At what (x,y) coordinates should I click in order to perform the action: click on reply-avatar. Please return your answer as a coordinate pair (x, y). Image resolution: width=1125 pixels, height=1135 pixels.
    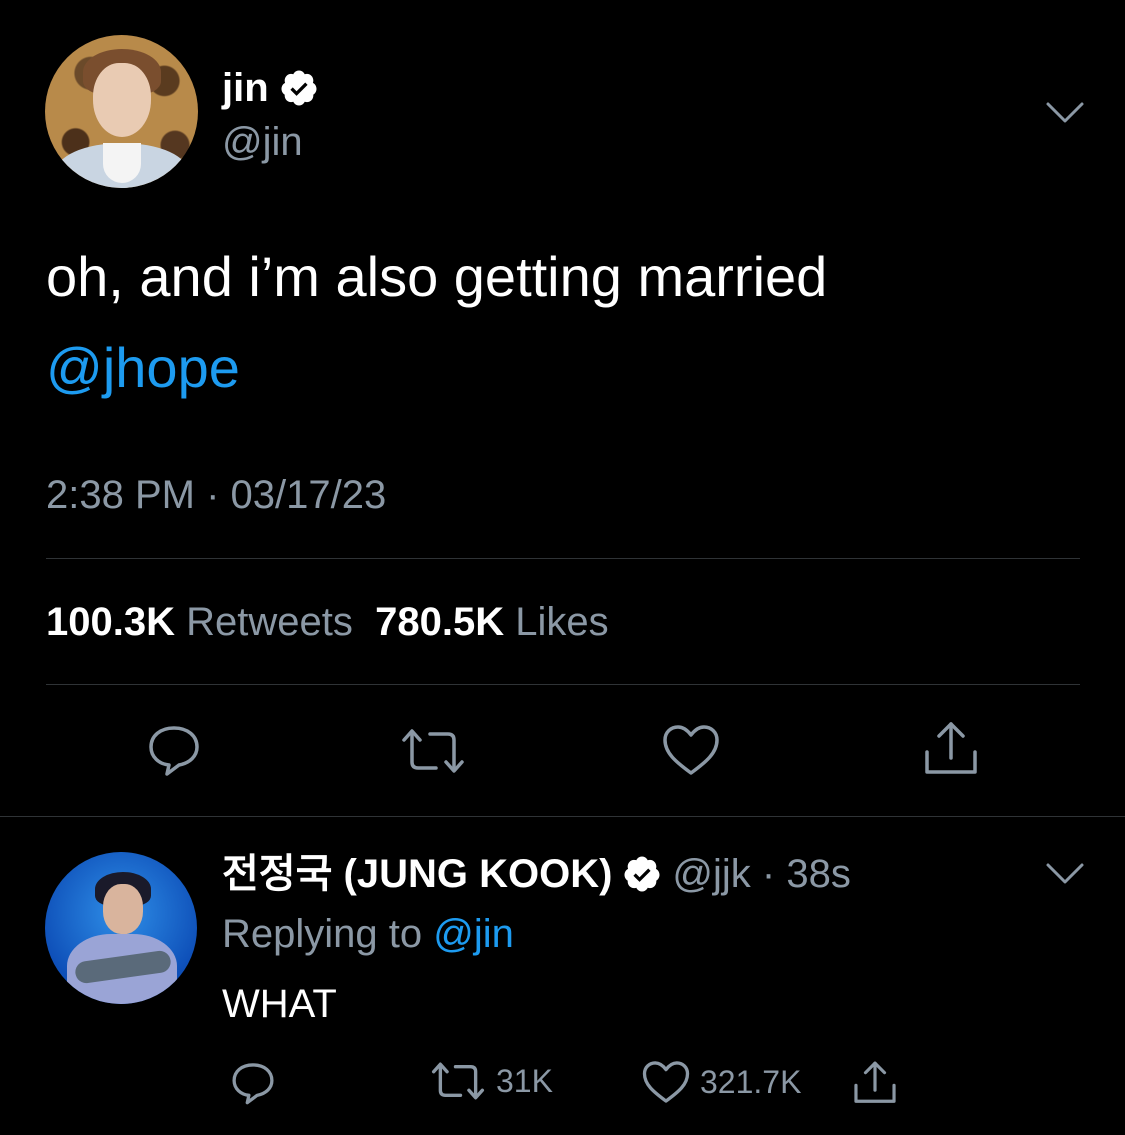
    Looking at the image, I should click on (121, 928).